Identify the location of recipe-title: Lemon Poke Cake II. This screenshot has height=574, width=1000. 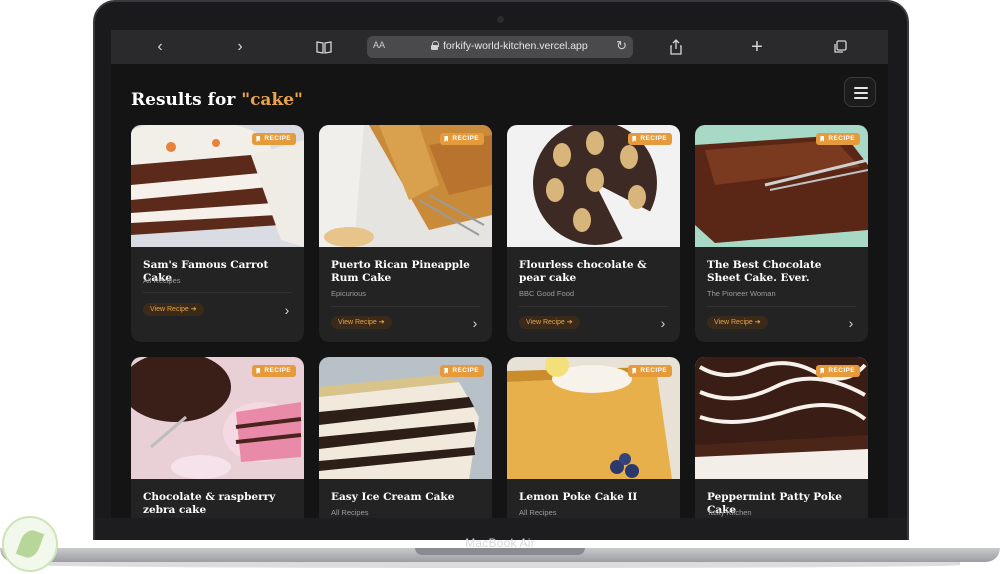
(594, 497).